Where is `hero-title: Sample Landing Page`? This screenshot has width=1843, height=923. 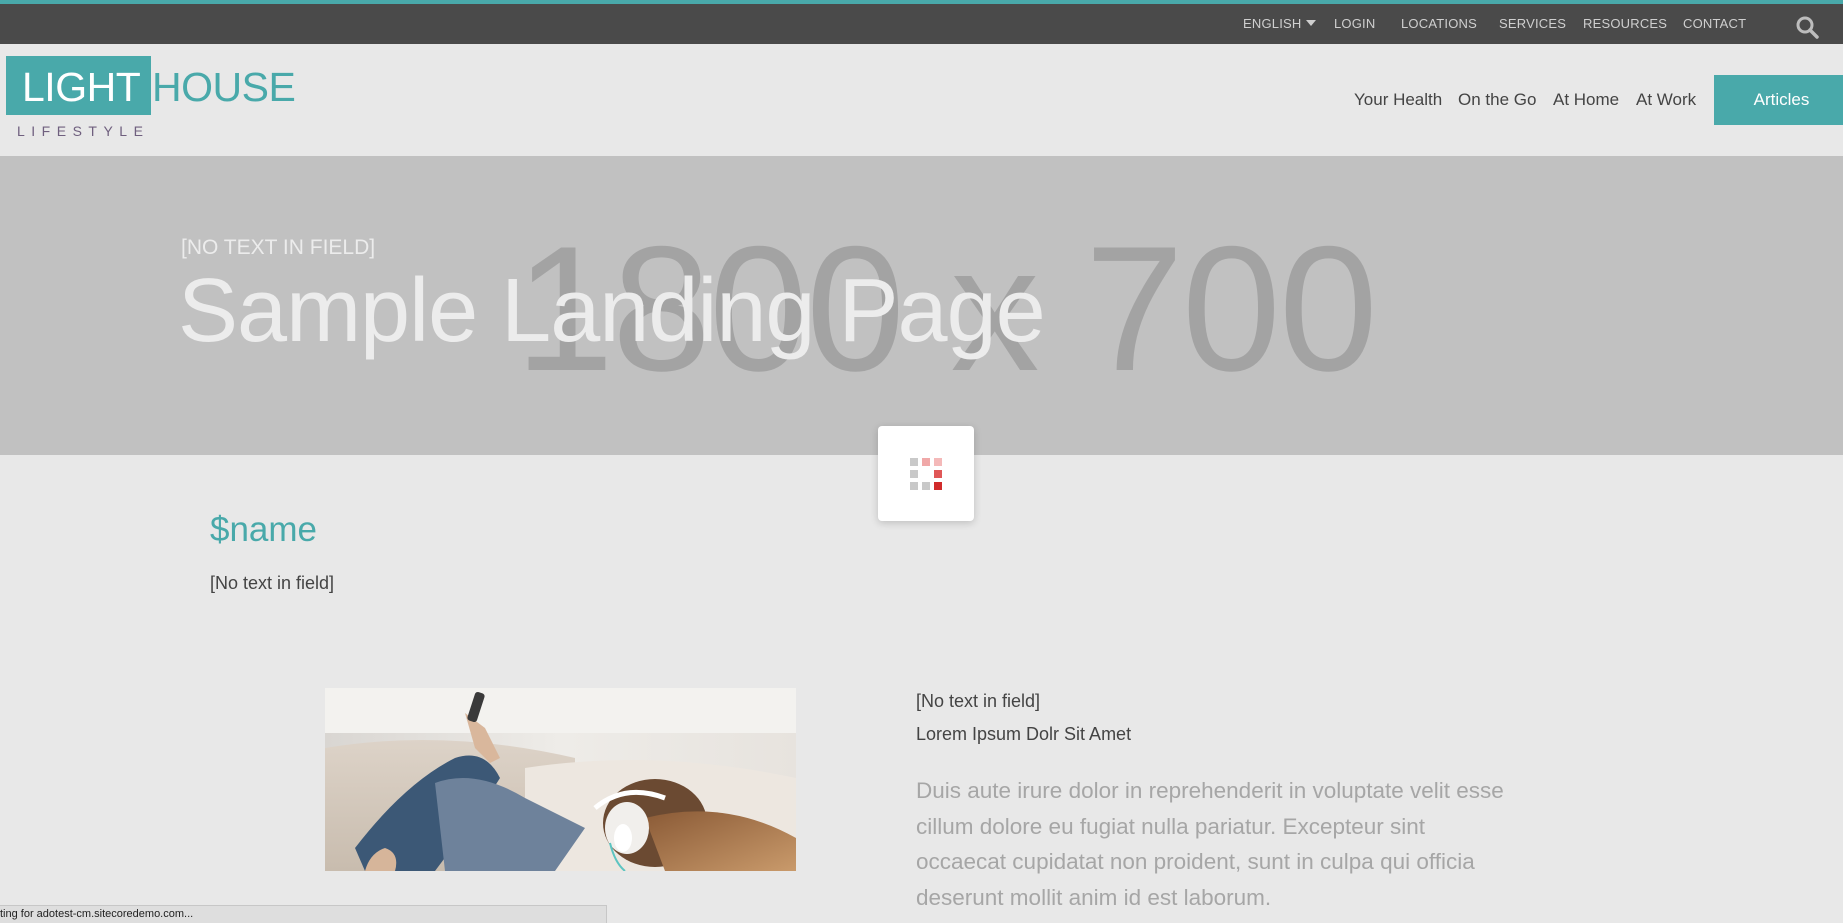 hero-title: Sample Landing Page is located at coordinates (612, 311).